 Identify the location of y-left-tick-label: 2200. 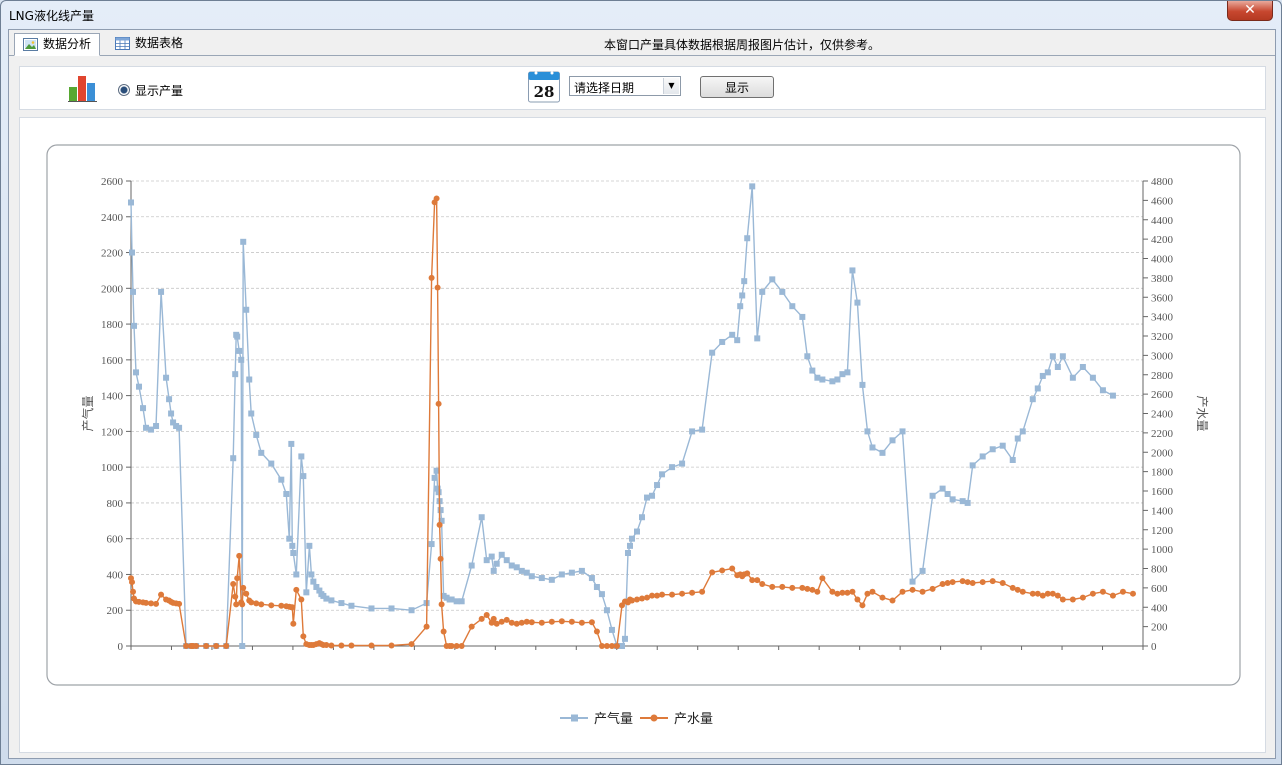
(112, 254).